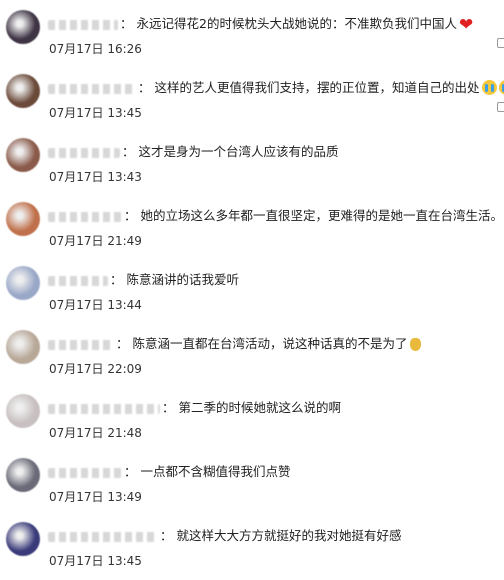 The width and height of the screenshot is (504, 580). I want to click on comment-text: 这样的艺人更值得我们支持，摆的正位置，知道自己的出处, so click(317, 87).